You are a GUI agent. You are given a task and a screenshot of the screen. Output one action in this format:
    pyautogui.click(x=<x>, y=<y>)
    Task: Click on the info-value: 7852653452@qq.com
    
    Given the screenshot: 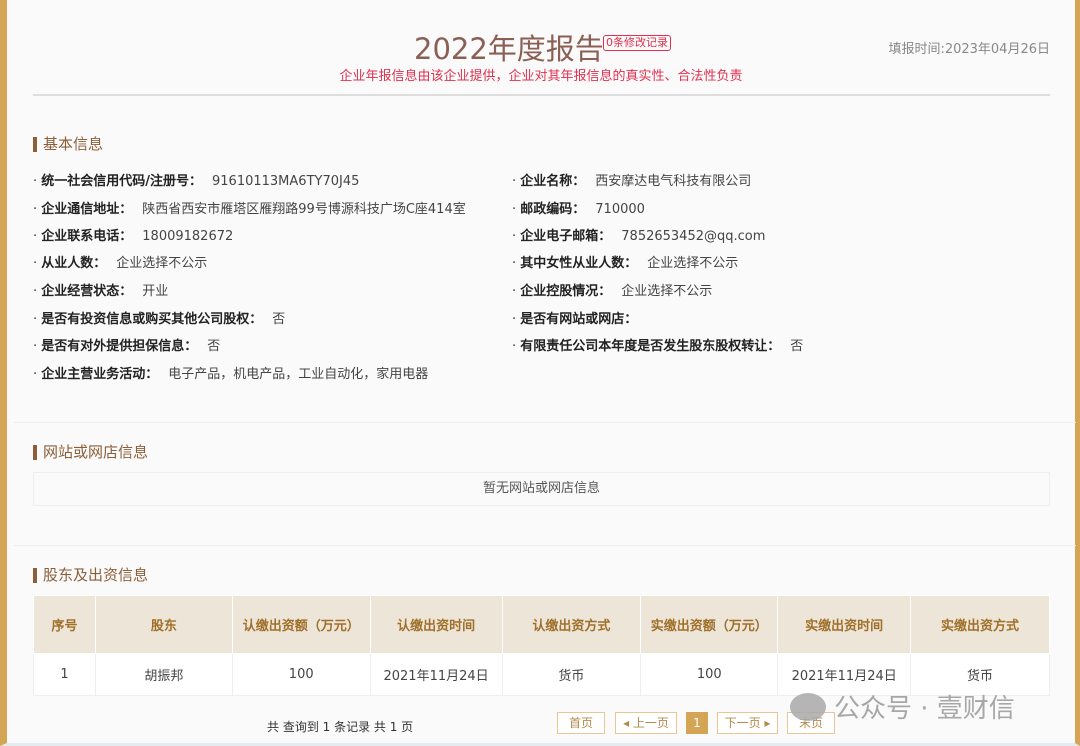 What is the action you would take?
    pyautogui.click(x=693, y=236)
    